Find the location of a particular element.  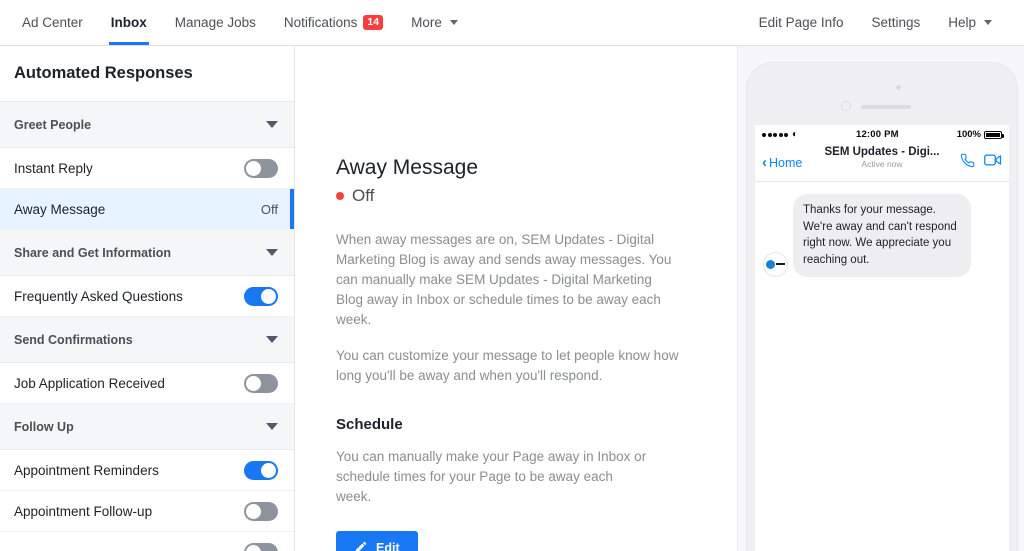

nav-item-more: More is located at coordinates (434, 22).